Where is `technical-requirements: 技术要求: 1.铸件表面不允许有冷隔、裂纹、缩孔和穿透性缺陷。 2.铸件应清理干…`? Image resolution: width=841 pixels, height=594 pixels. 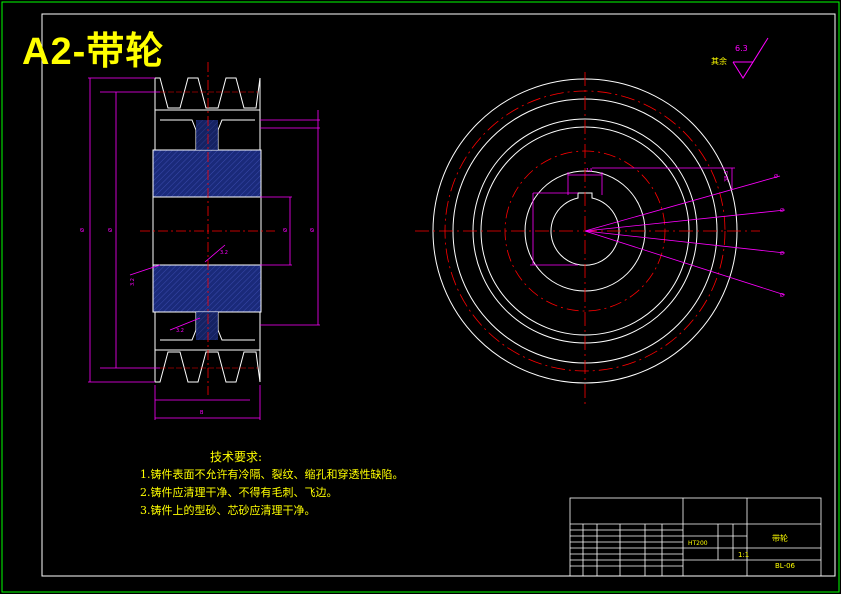
technical-requirements: 技术要求: 1.铸件表面不允许有冷隔、裂纹、缩孔和穿透性缺陷。 2.铸件应清理干… is located at coordinates (272, 484).